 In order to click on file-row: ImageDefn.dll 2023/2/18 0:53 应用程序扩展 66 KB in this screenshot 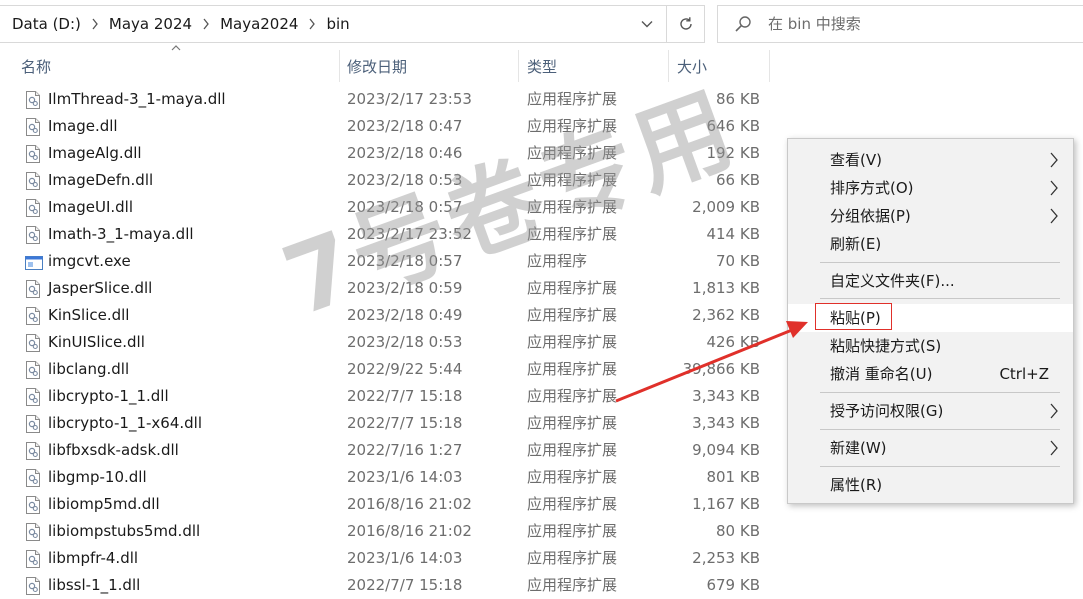, I will do `click(390, 180)`.